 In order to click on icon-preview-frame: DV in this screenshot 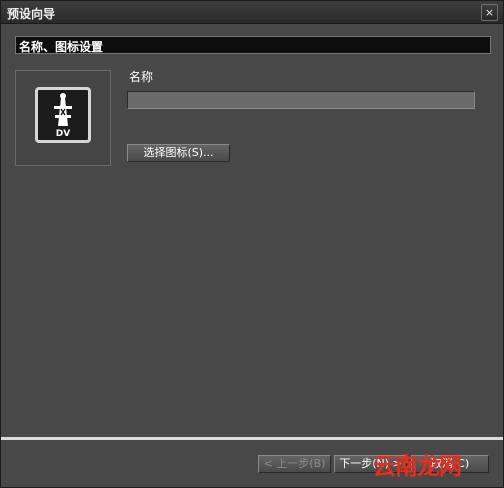, I will do `click(63, 118)`.